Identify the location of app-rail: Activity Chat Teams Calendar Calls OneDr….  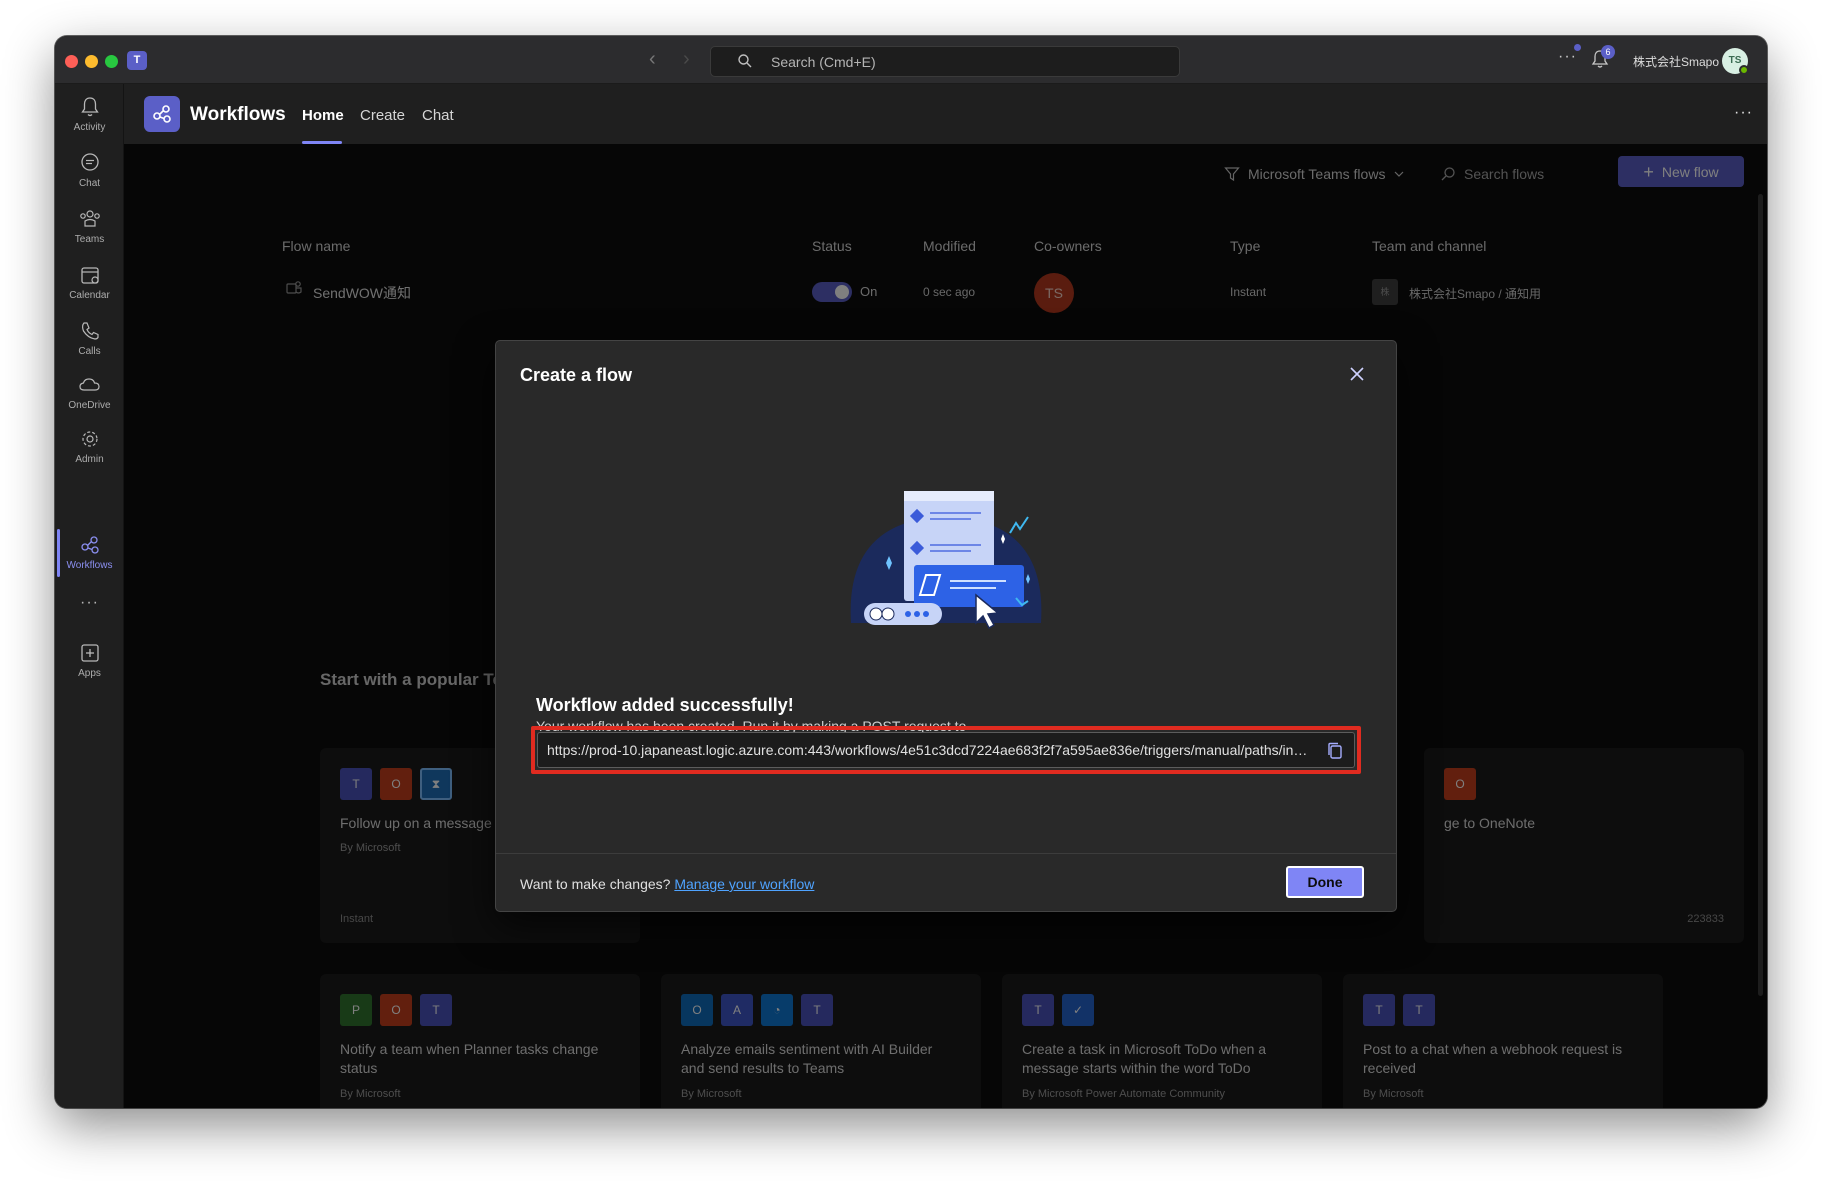
(89, 596).